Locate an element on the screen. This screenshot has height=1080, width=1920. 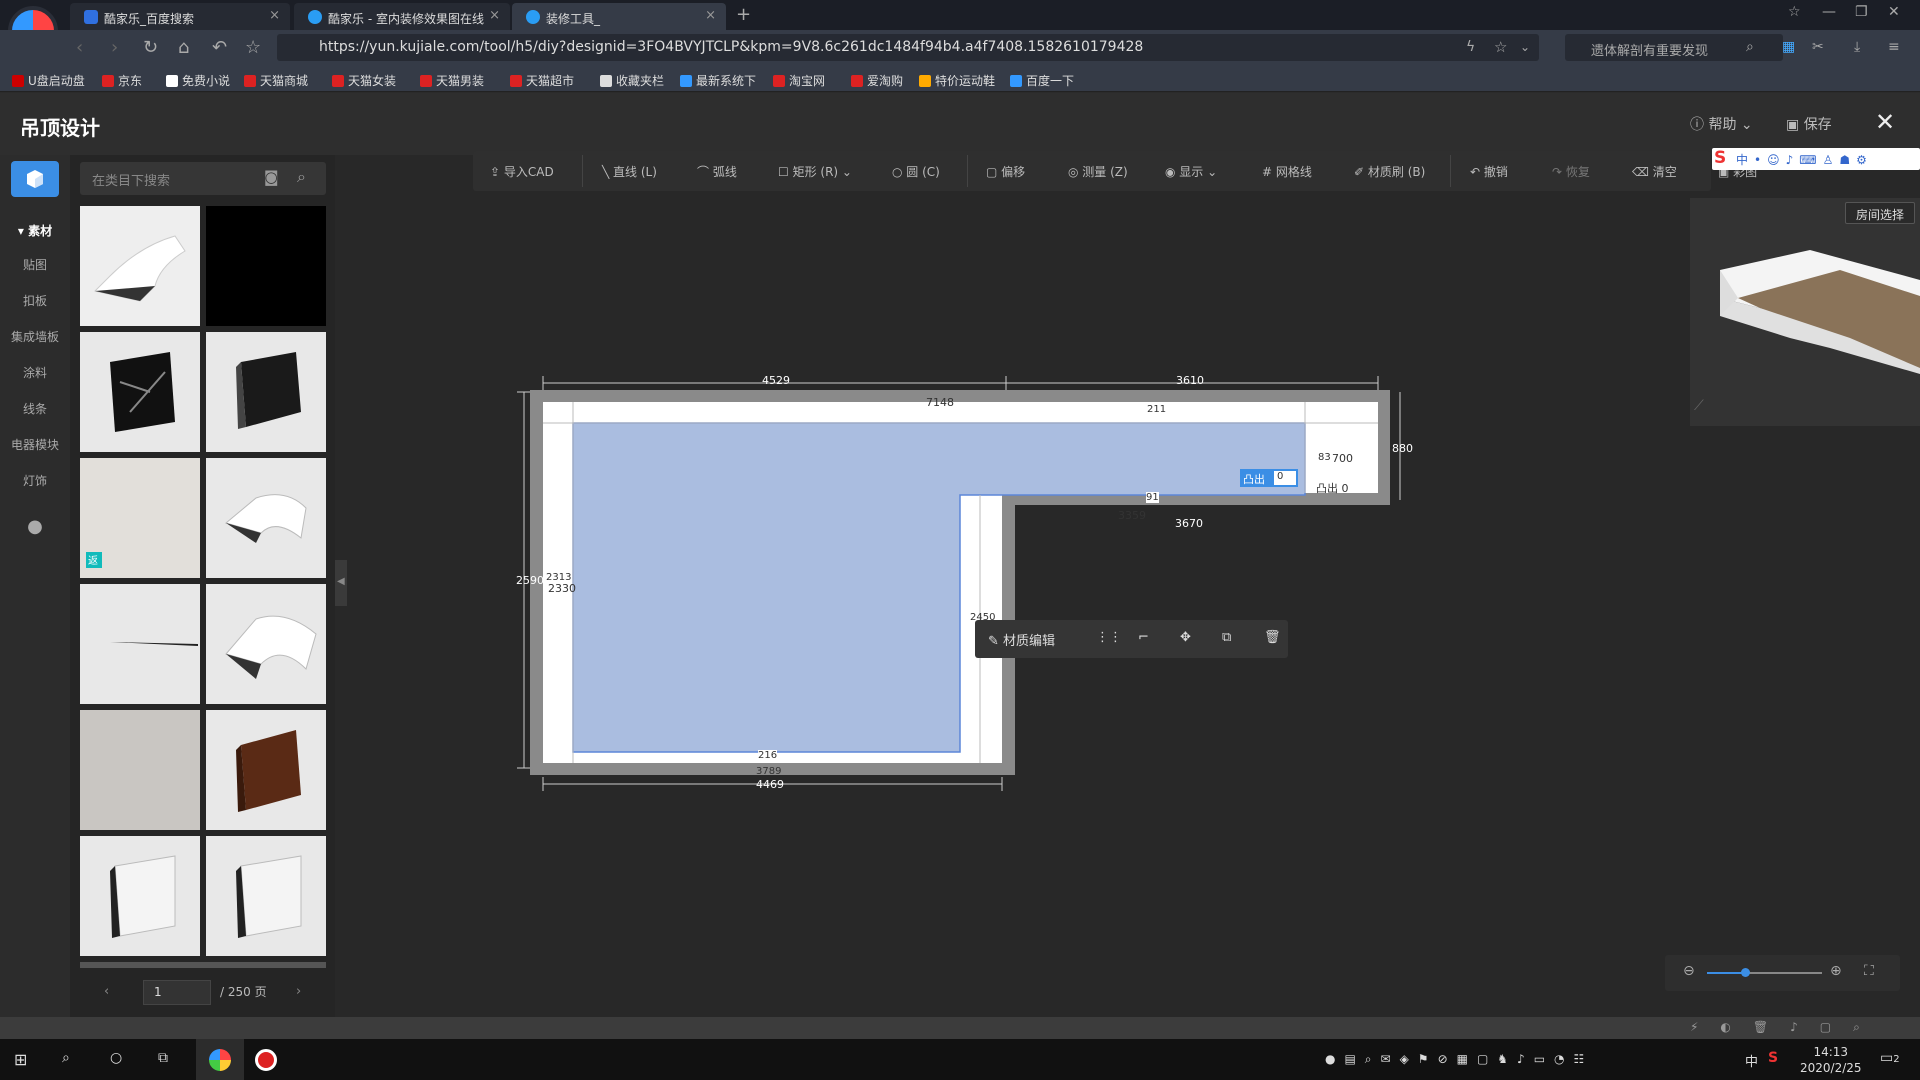
star-icon: ☆ is located at coordinates (253, 47).